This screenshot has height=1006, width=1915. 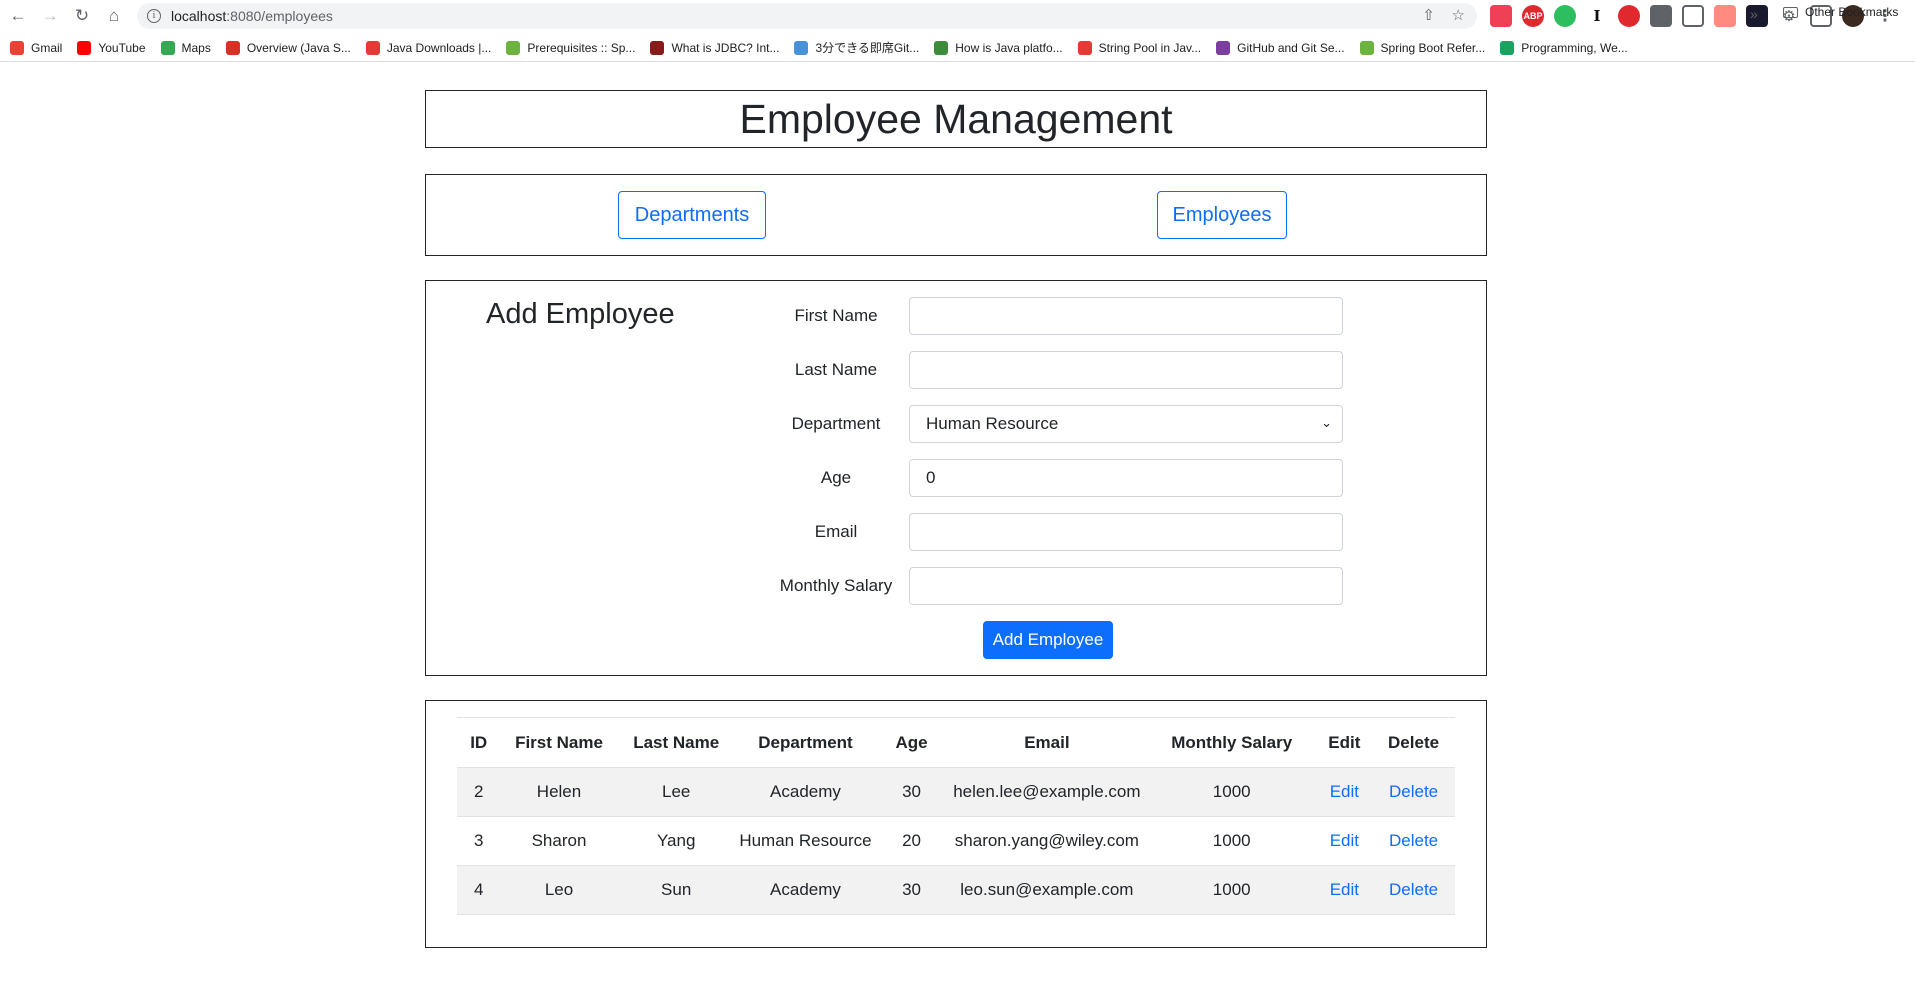 I want to click on url-path: :8080/employees, so click(x=279, y=16).